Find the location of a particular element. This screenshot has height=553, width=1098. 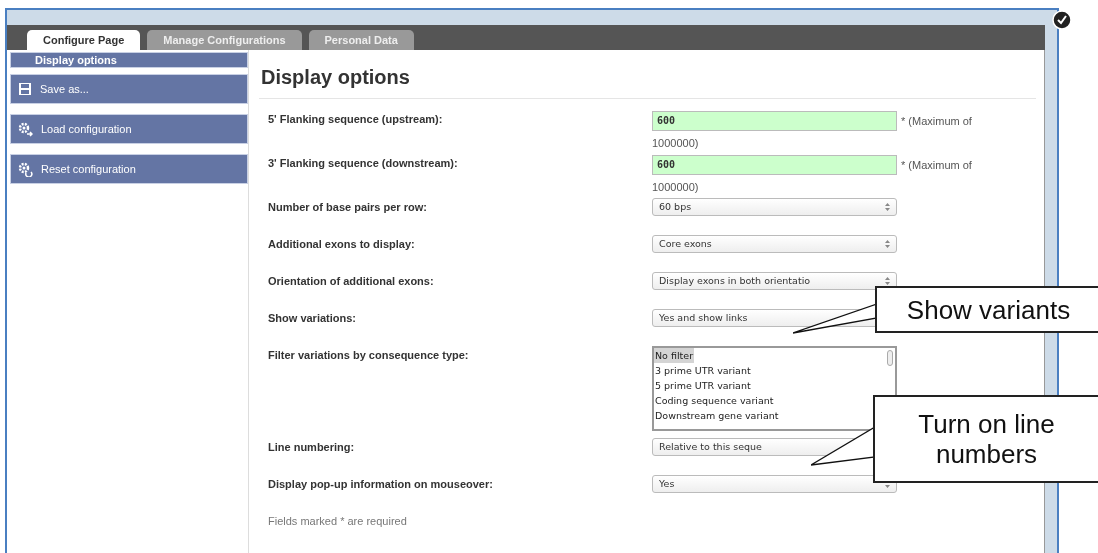

sidebar-button: Reset configuration is located at coordinates (129, 169).